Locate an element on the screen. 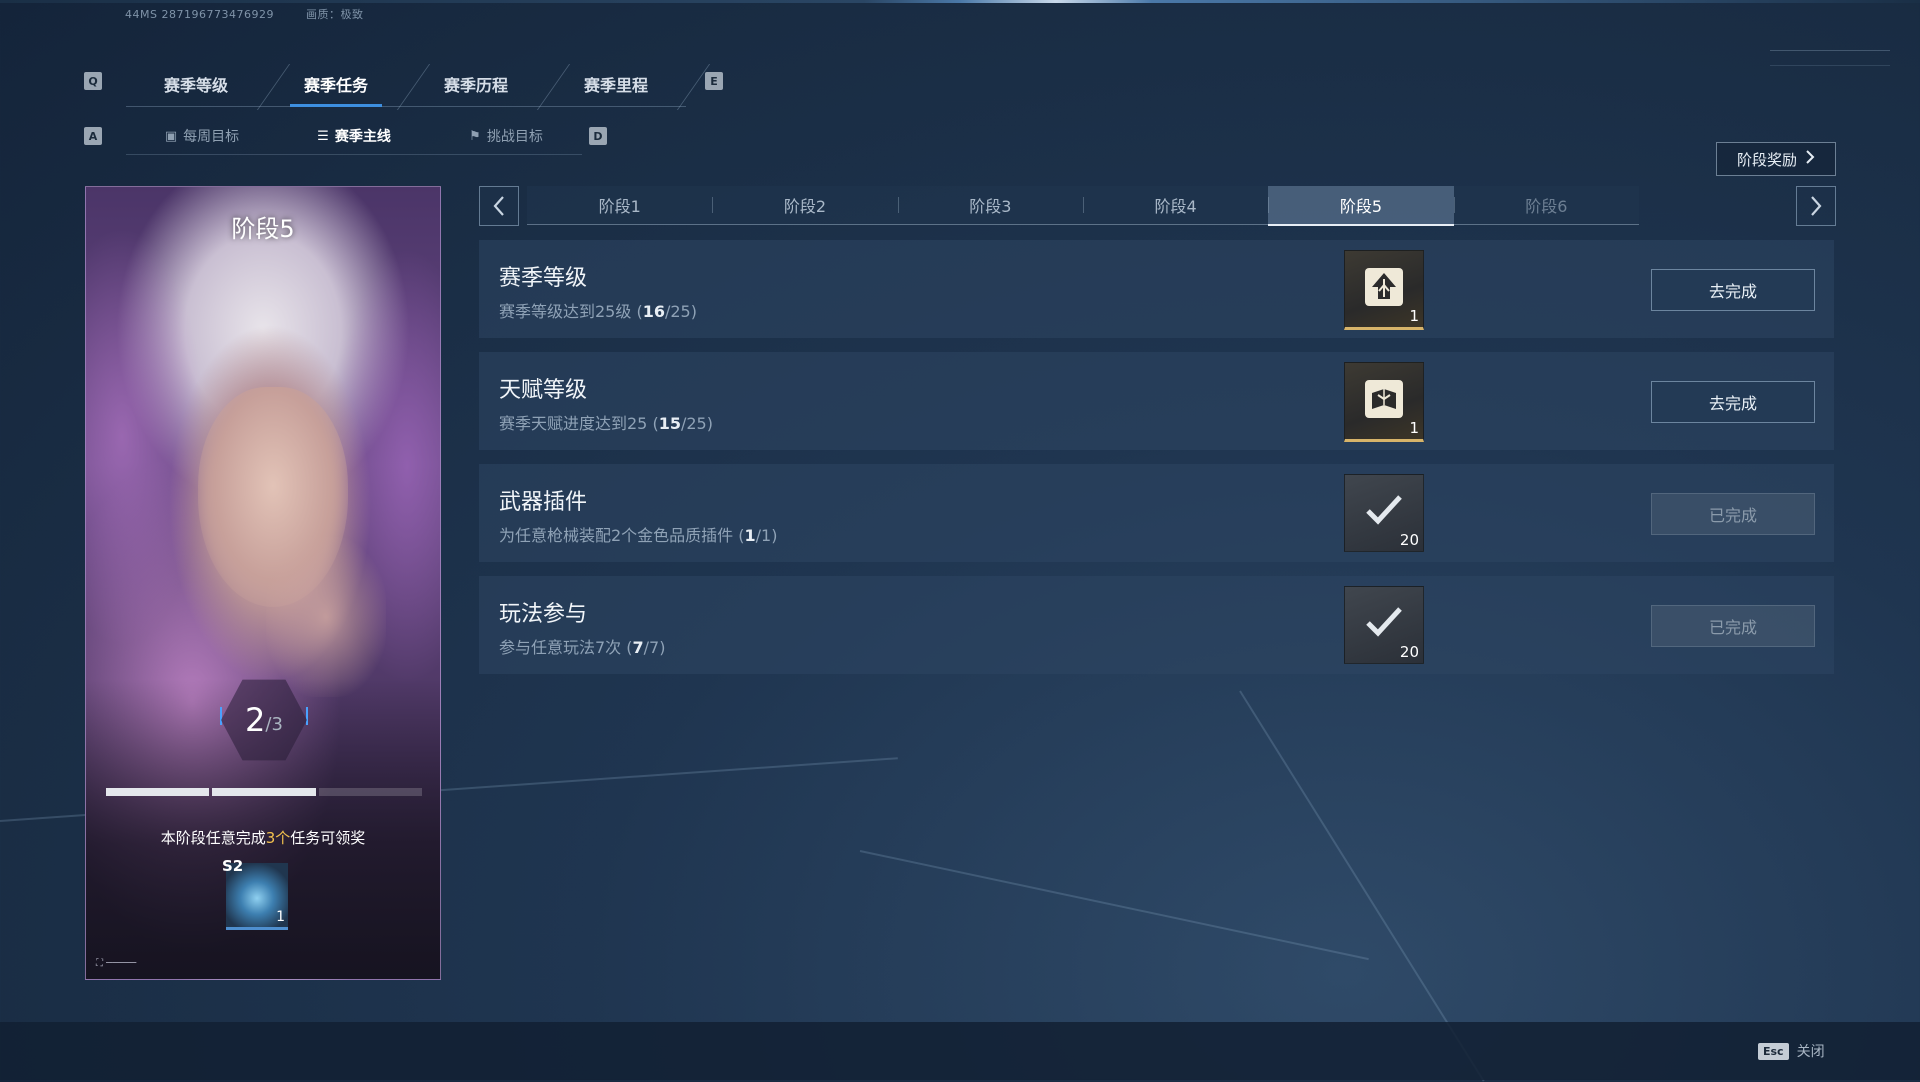  tab-season-milestones: 赛季里程 is located at coordinates (628, 86).